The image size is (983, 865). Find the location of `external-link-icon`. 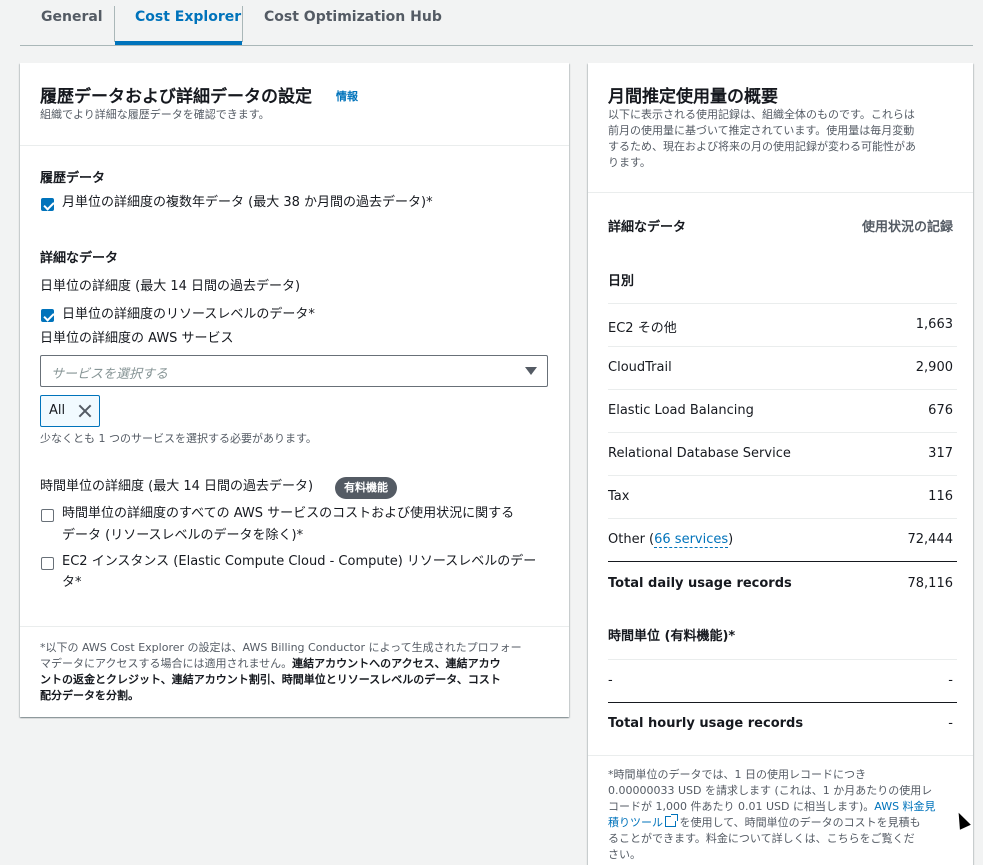

external-link-icon is located at coordinates (671, 820).